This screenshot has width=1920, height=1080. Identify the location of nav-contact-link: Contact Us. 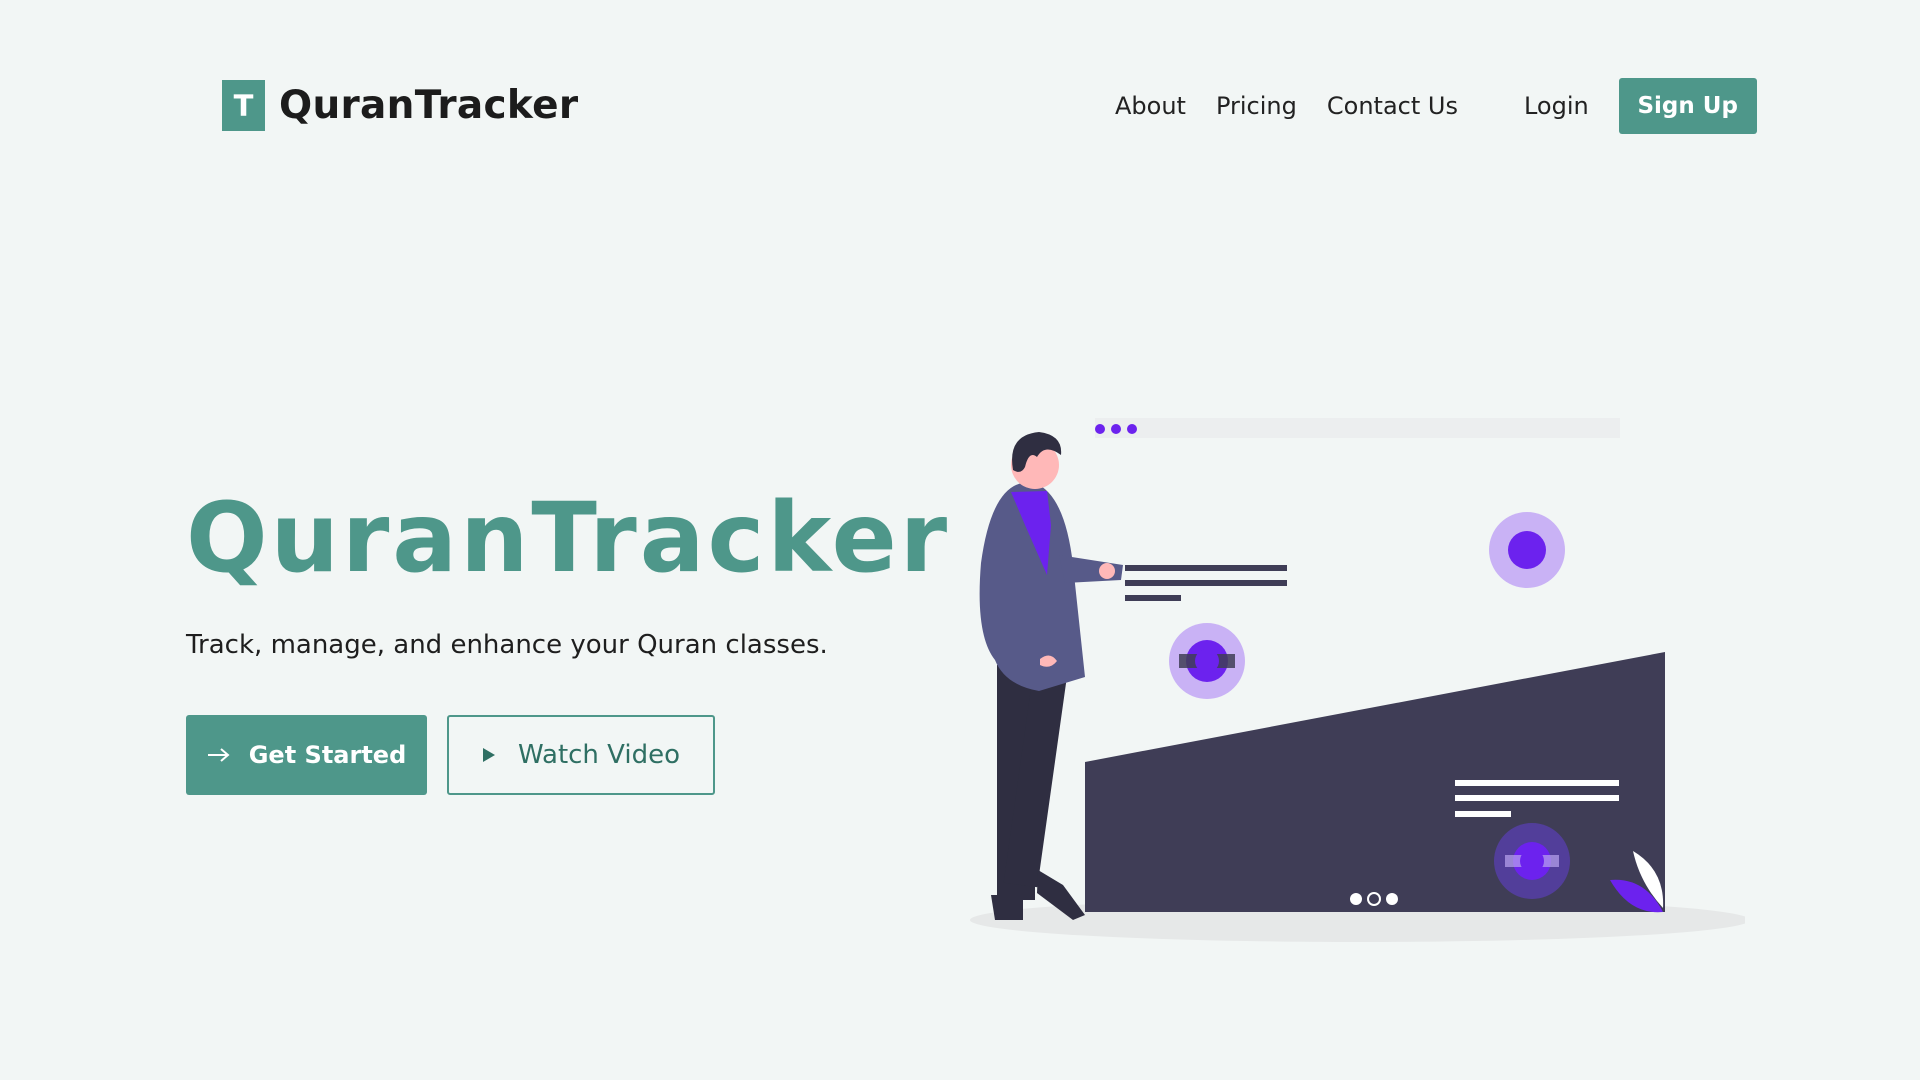
(1392, 106).